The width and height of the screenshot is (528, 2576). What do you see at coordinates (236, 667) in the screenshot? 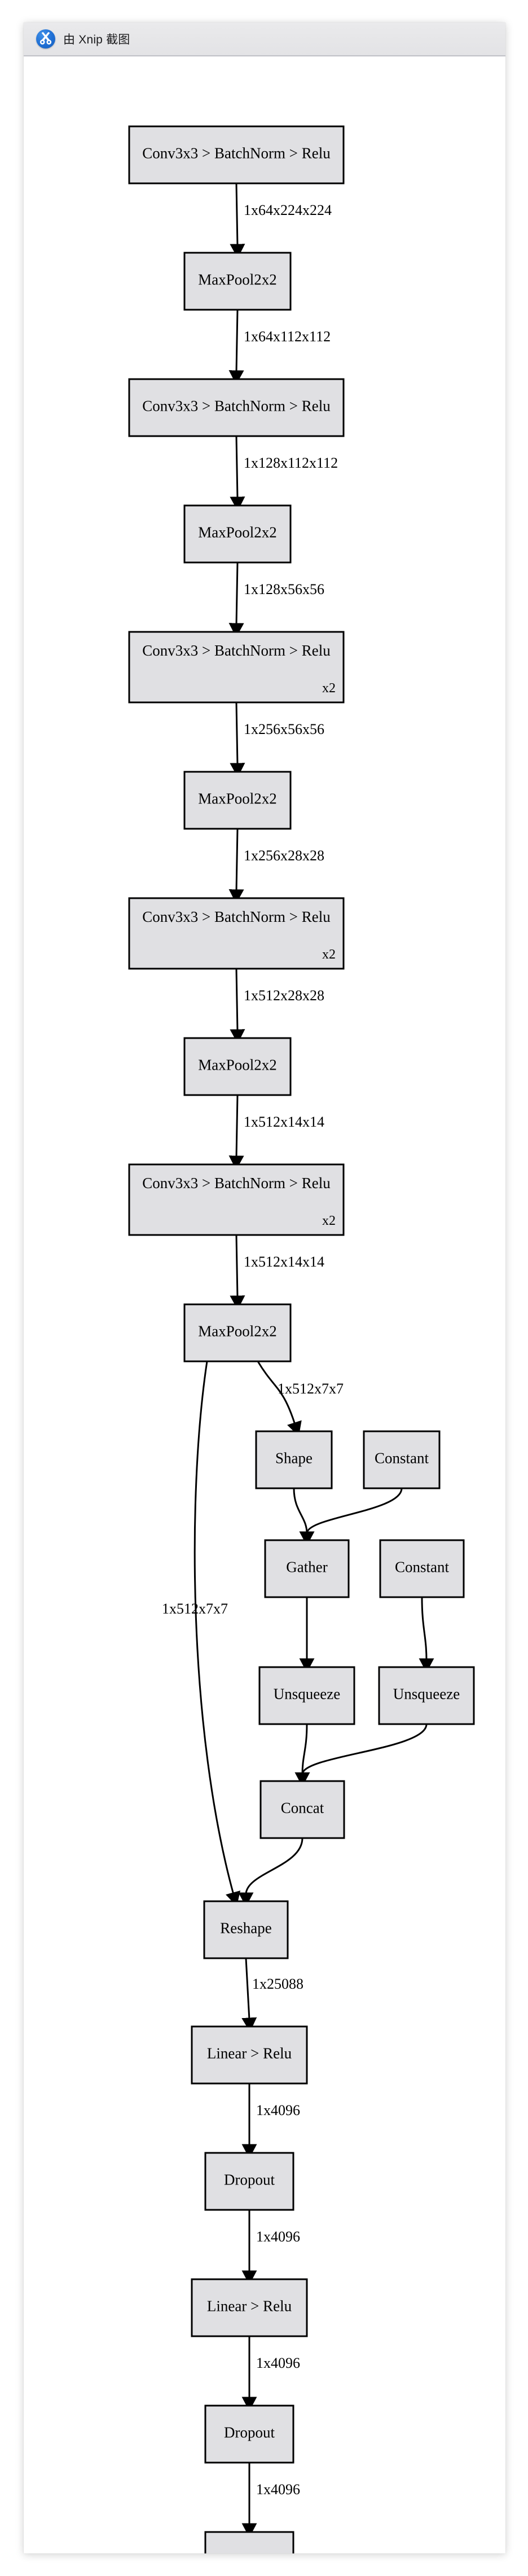
I see `graph-node-conv3: Conv3x3 > BatchNorm > Relu x2` at bounding box center [236, 667].